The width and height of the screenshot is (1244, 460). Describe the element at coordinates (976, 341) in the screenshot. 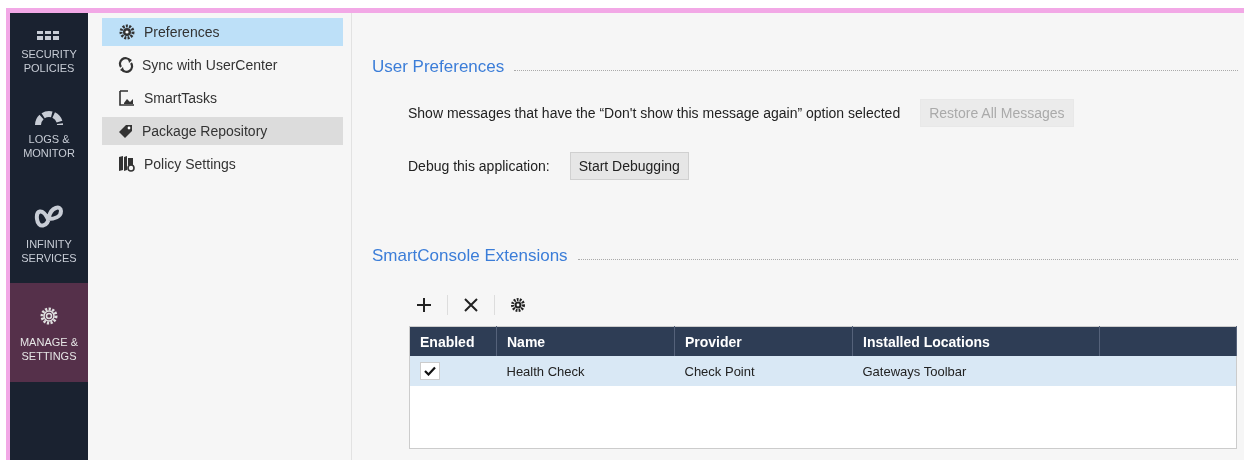

I see `column-header: Installed Locations` at that location.